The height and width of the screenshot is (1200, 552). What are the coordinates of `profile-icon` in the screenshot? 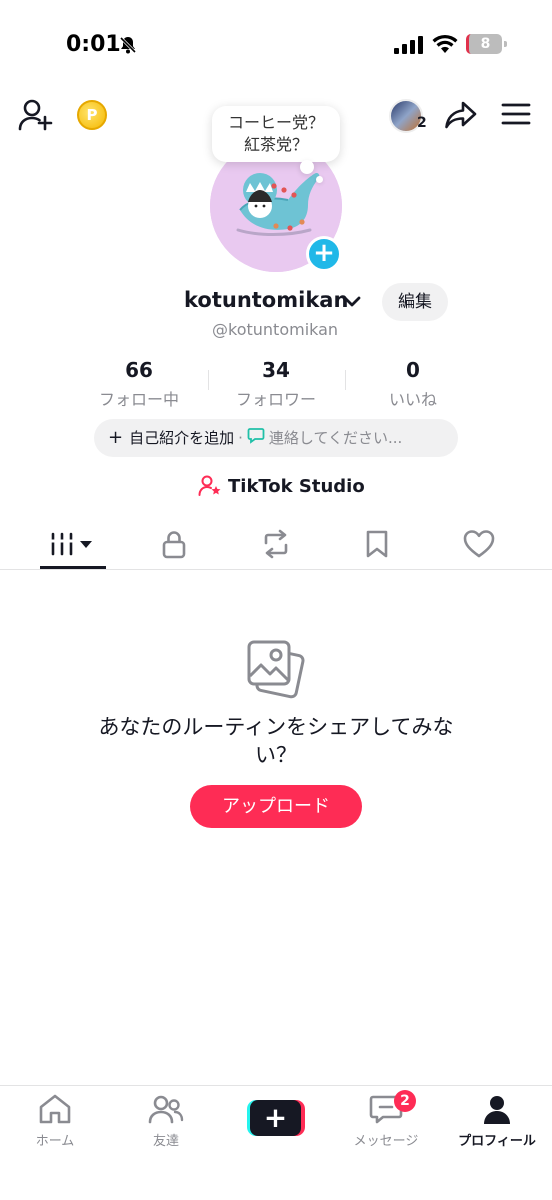 It's located at (497, 1110).